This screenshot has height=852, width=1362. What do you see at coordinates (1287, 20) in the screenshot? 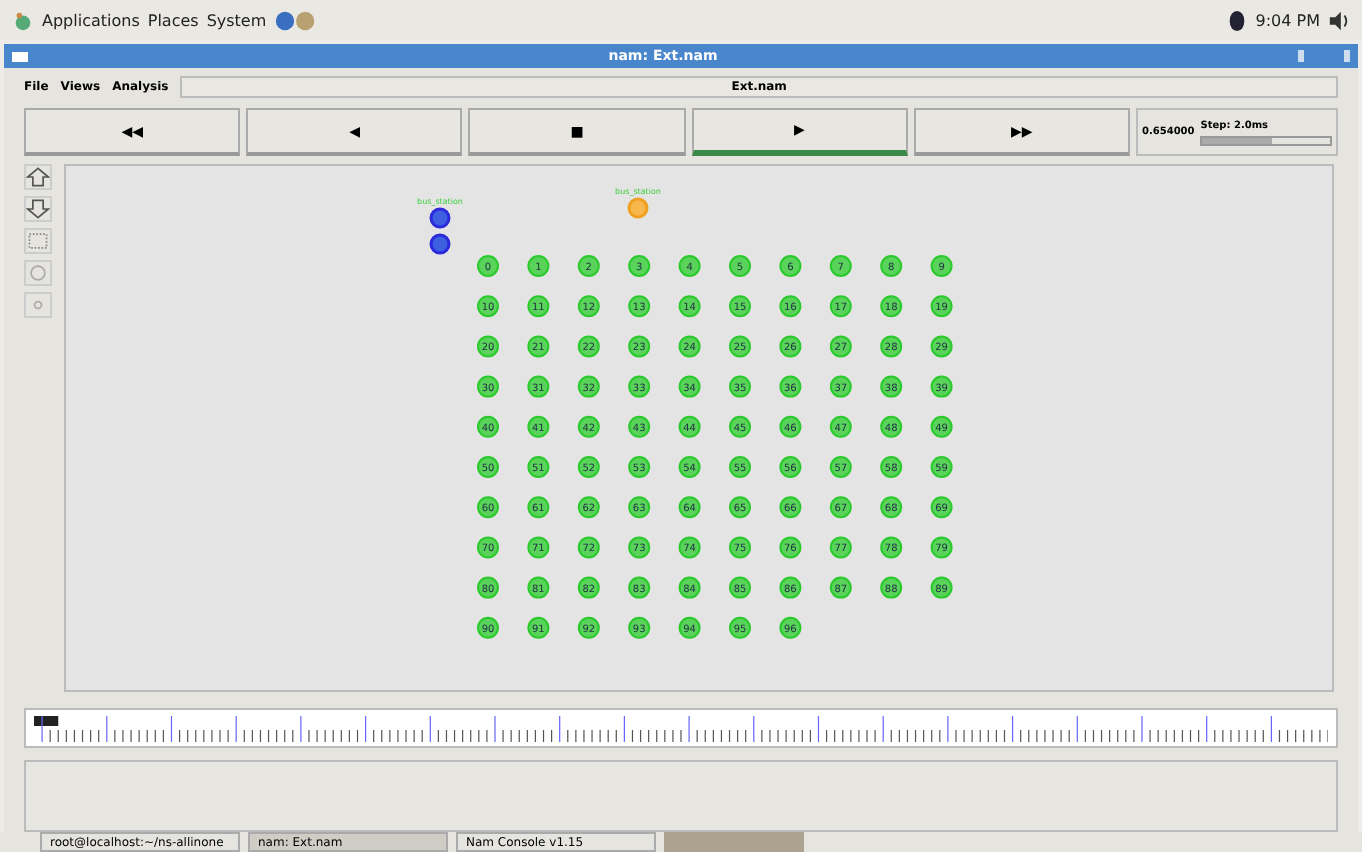
I see `clock: 9:04 PM` at bounding box center [1287, 20].